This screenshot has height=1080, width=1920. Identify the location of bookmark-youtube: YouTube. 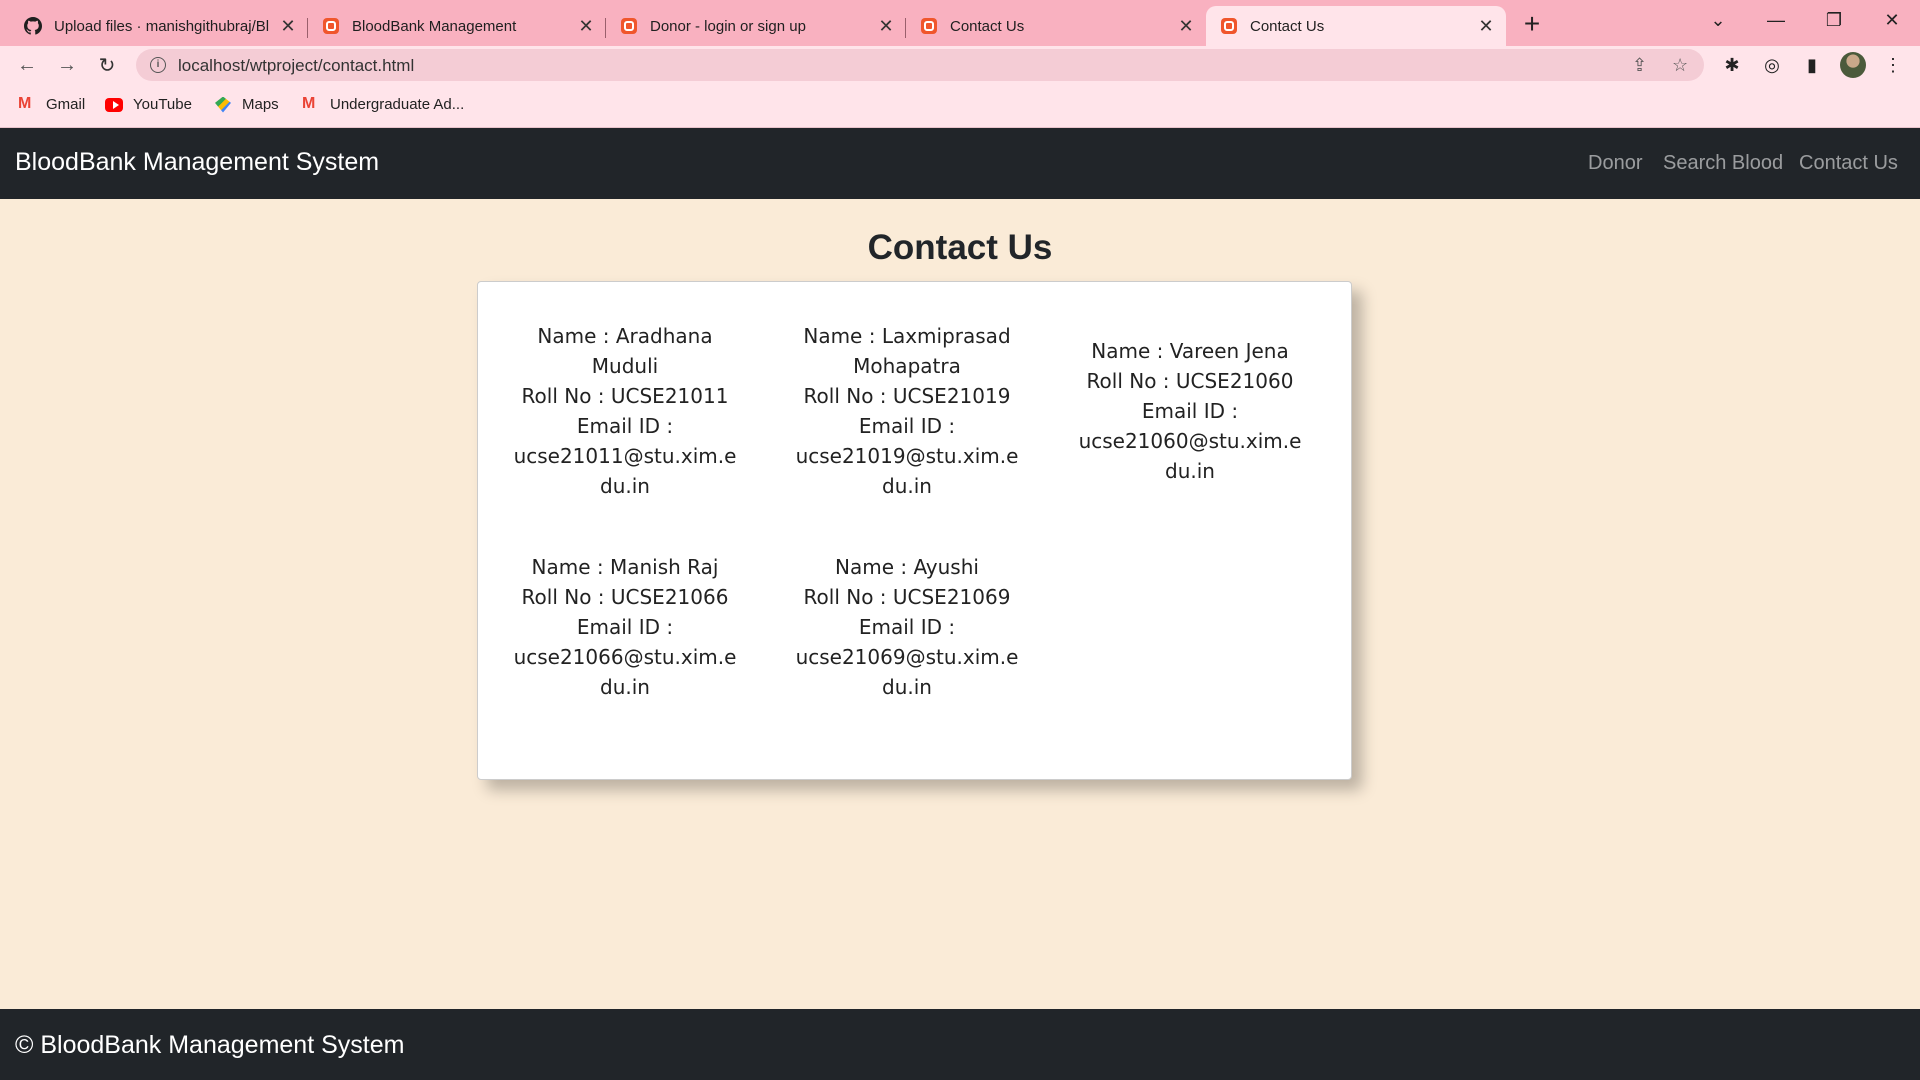
(148, 104).